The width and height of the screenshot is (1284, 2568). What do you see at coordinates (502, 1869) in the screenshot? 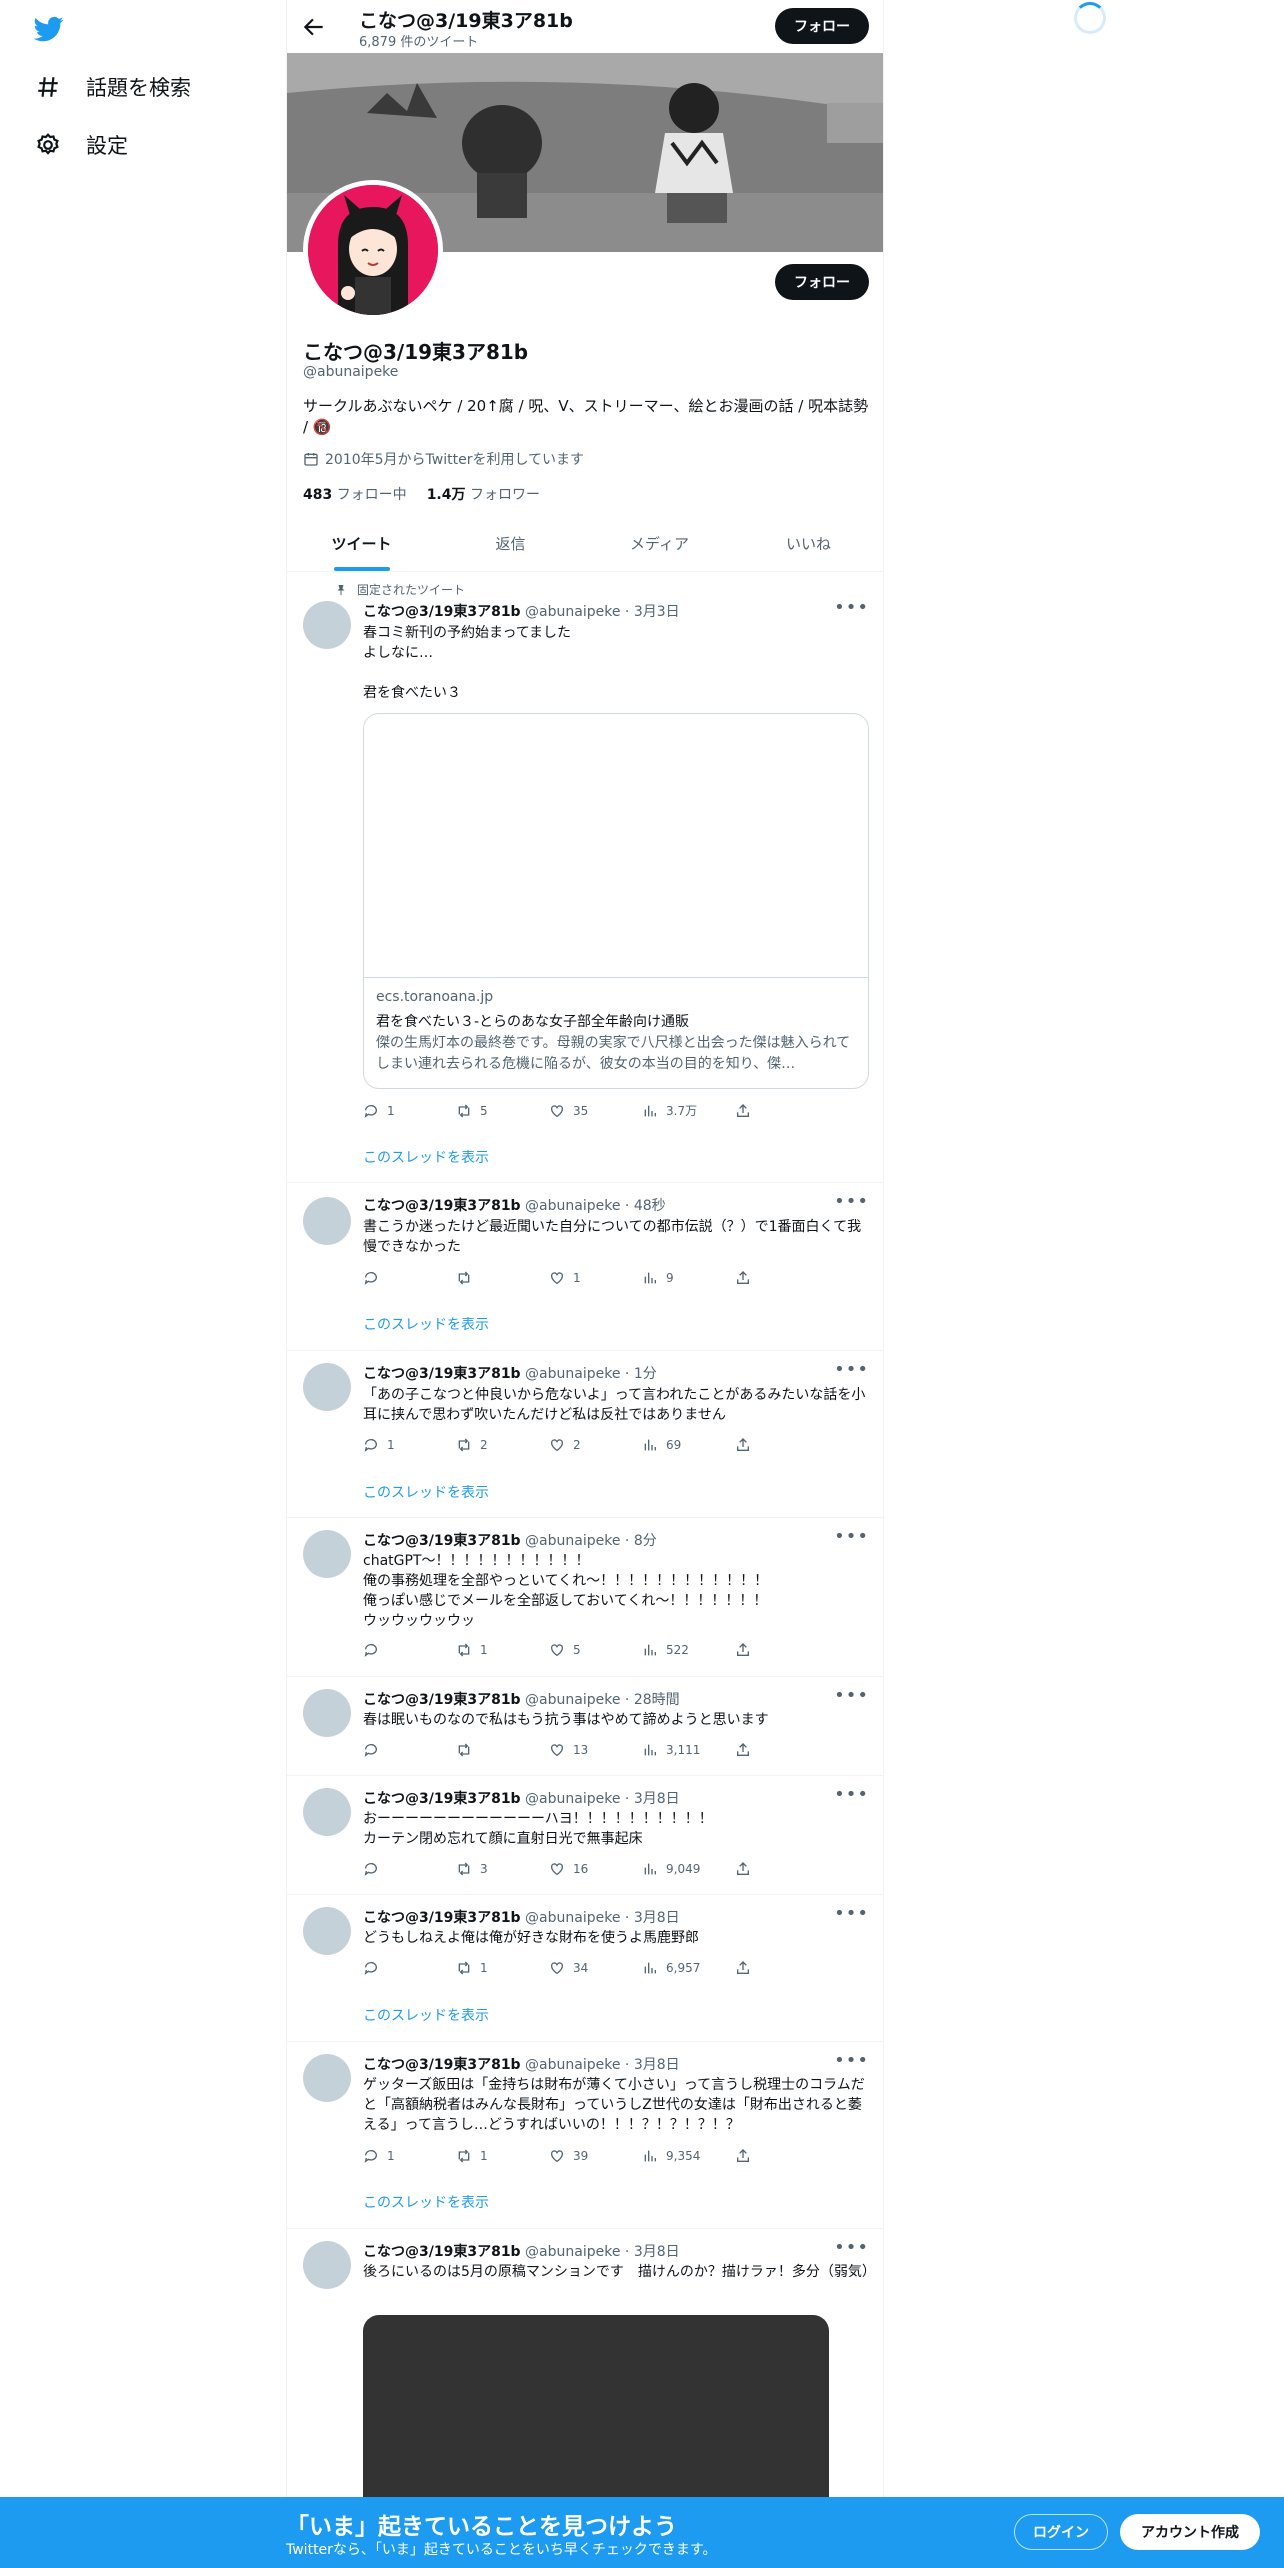
I see `retweet-button: 3` at bounding box center [502, 1869].